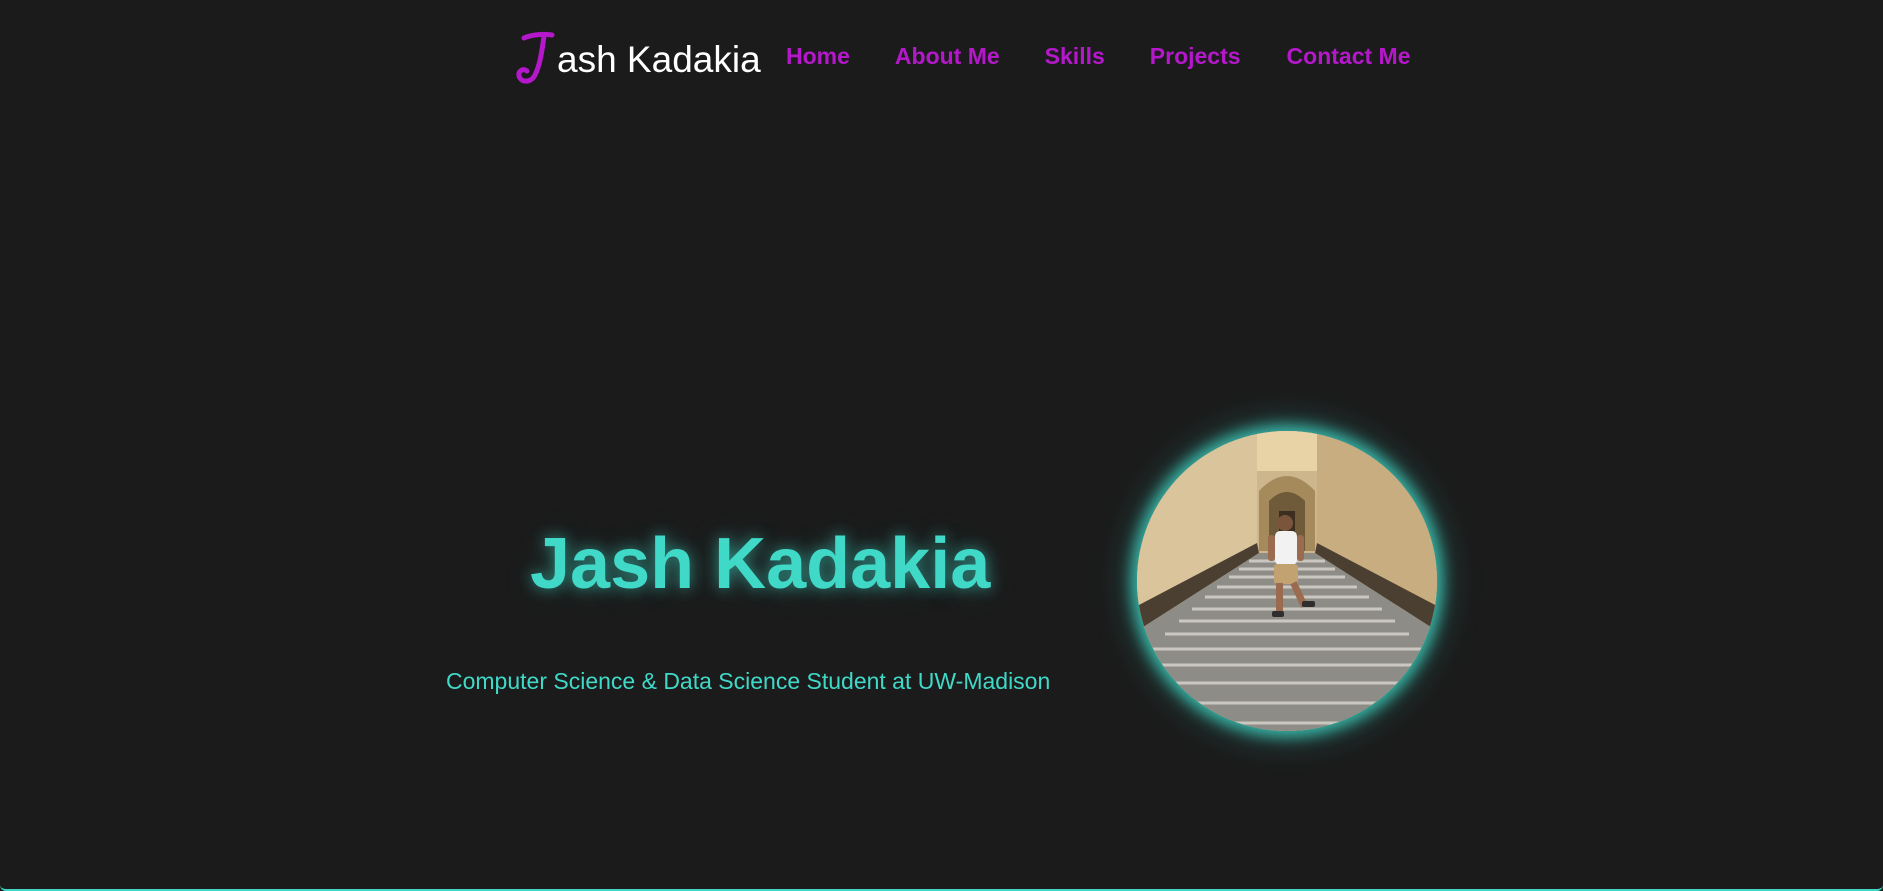  Describe the element at coordinates (535, 58) in the screenshot. I see `logo-j-icon` at that location.